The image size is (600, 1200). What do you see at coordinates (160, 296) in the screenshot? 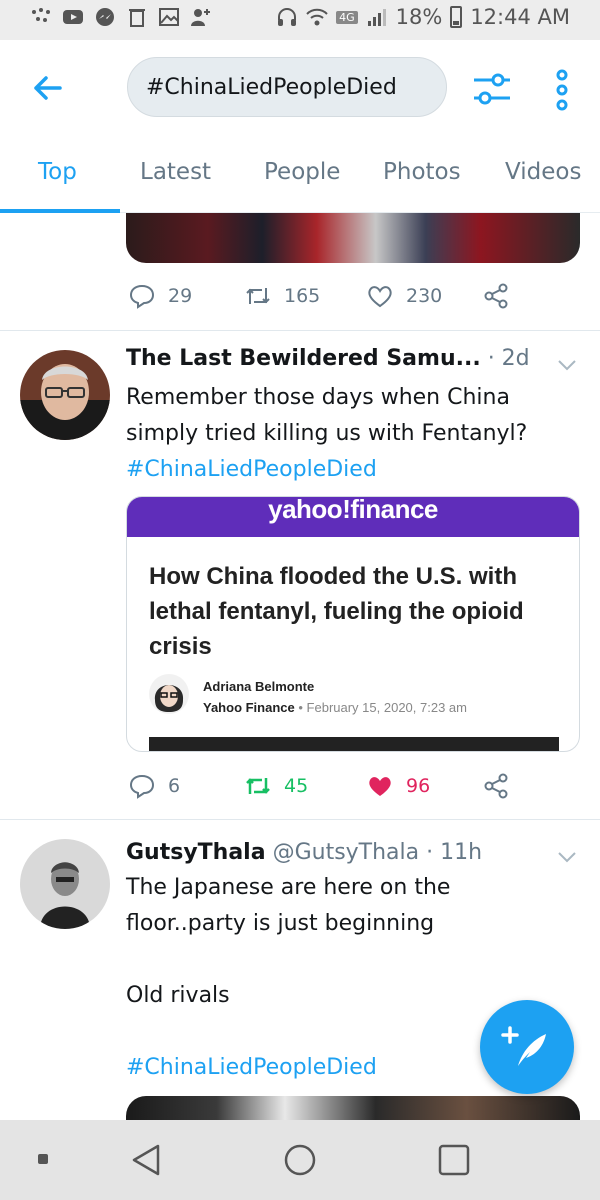
I see `reply-button: 29` at bounding box center [160, 296].